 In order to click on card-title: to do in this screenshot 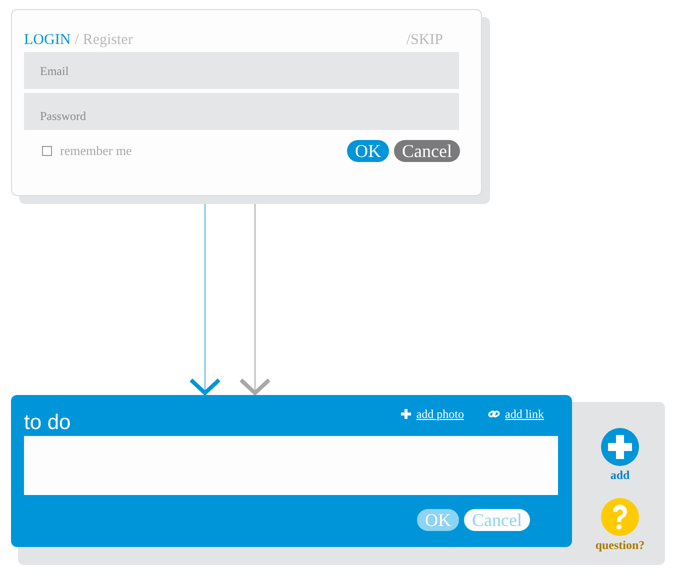, I will do `click(47, 423)`.